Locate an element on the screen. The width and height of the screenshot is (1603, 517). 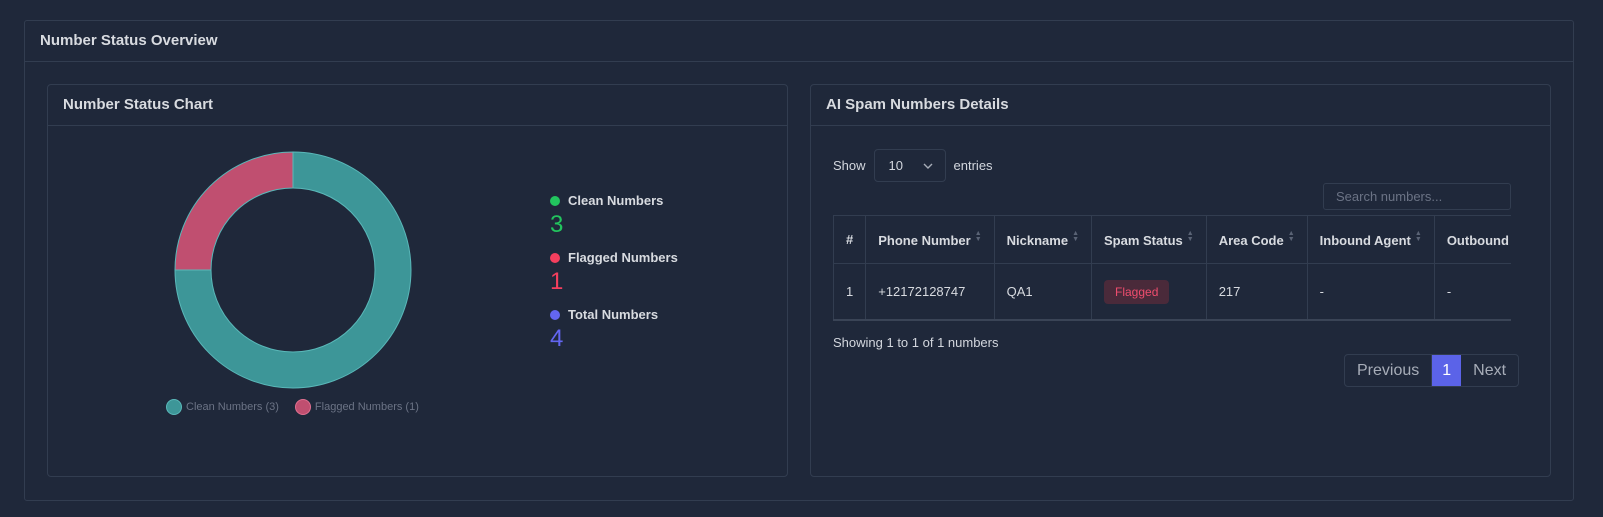
legend-swatch-flagged is located at coordinates (302, 407).